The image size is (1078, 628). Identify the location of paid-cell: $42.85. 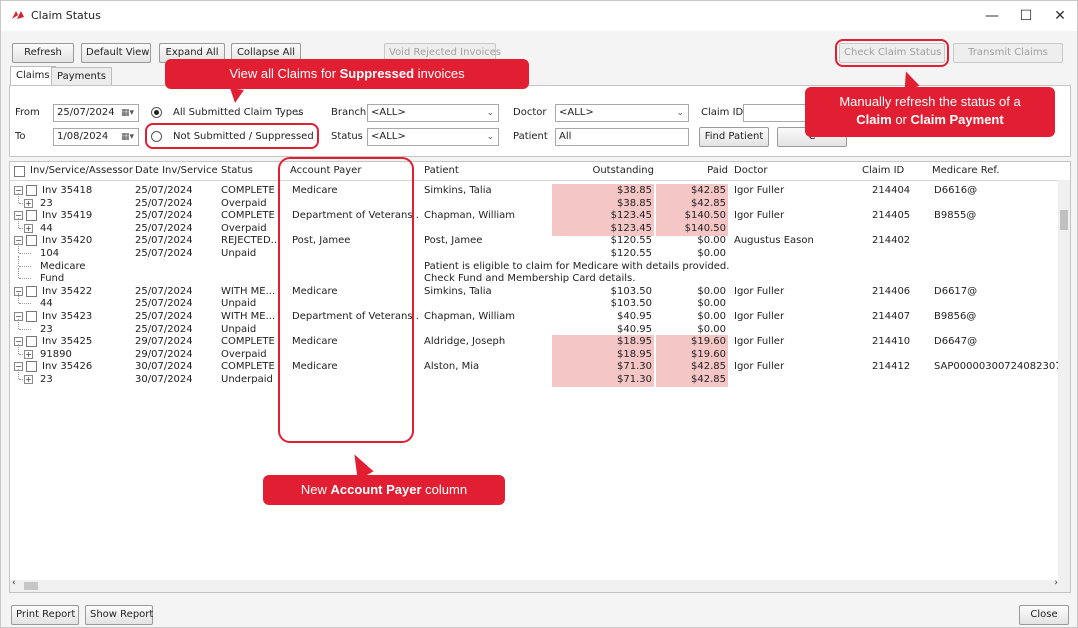
(692, 380).